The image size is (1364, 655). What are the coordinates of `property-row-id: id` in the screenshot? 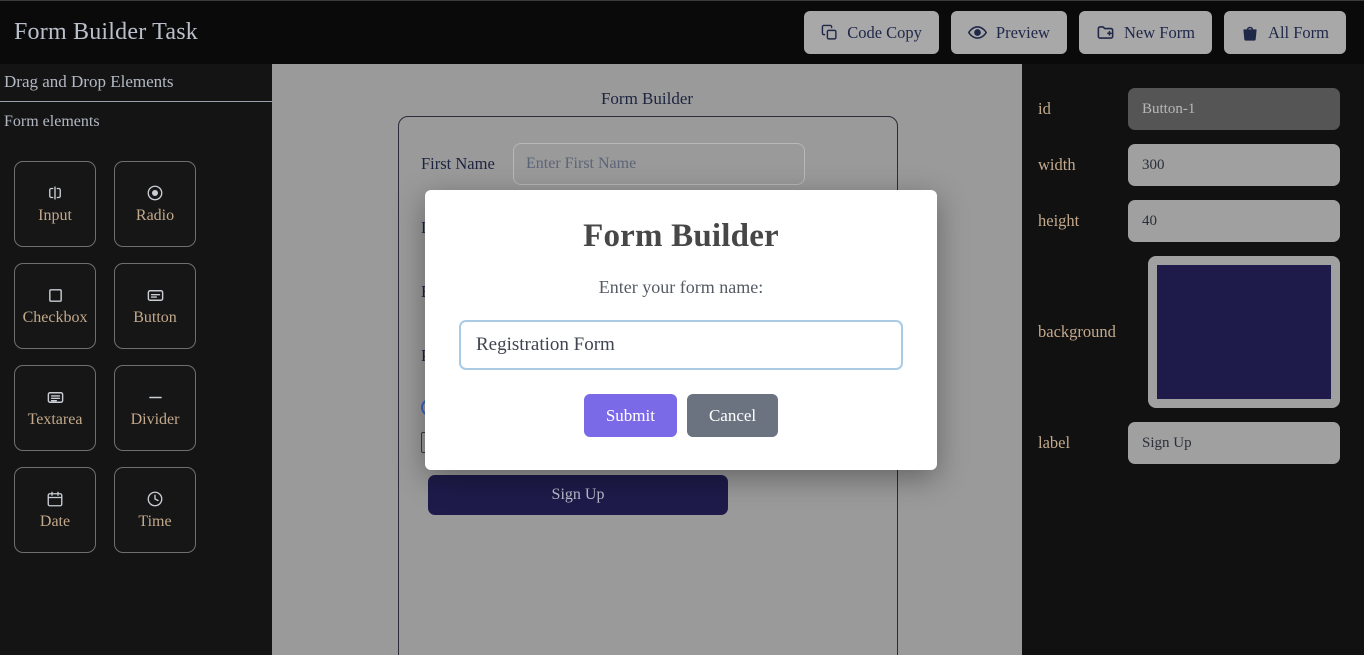 It's located at (1189, 109).